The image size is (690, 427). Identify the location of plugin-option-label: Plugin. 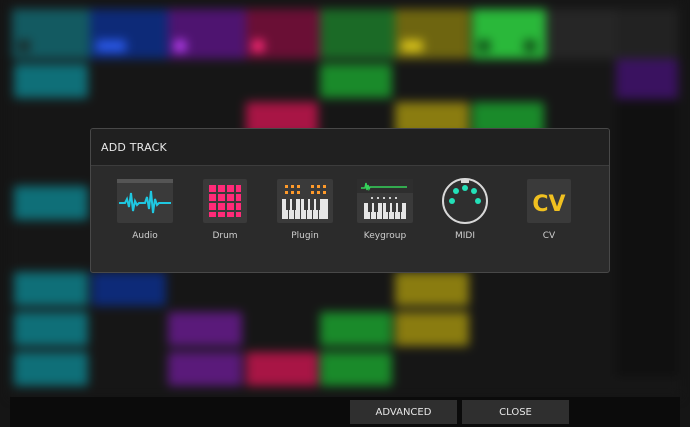
(305, 236).